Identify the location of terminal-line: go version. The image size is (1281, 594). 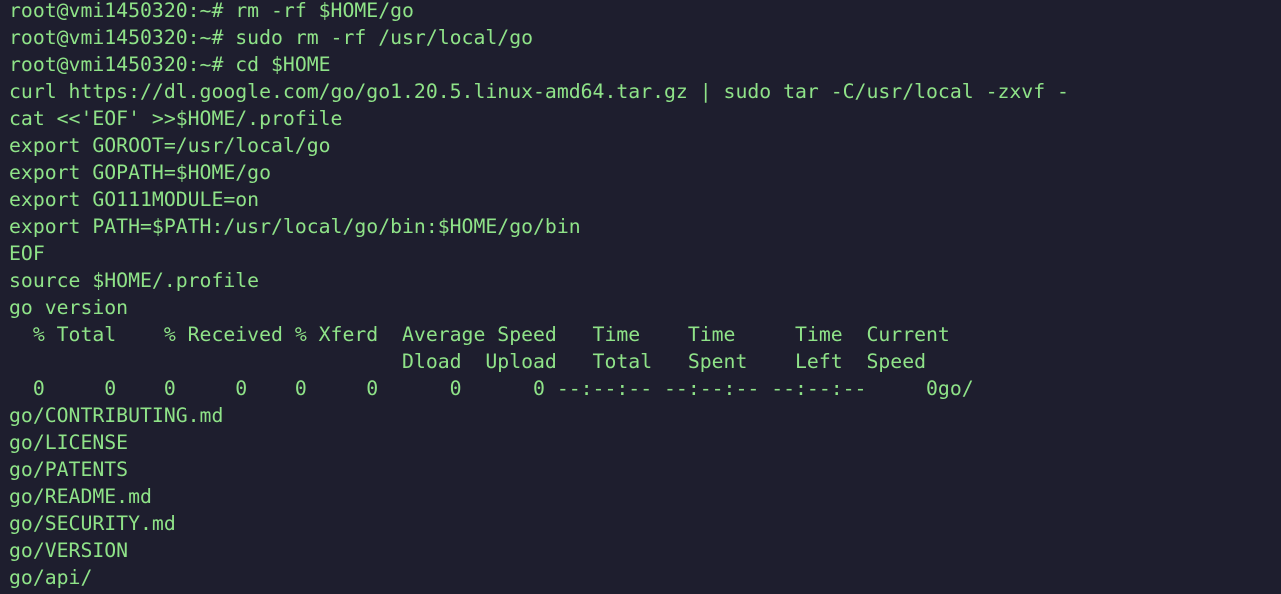
(69, 307).